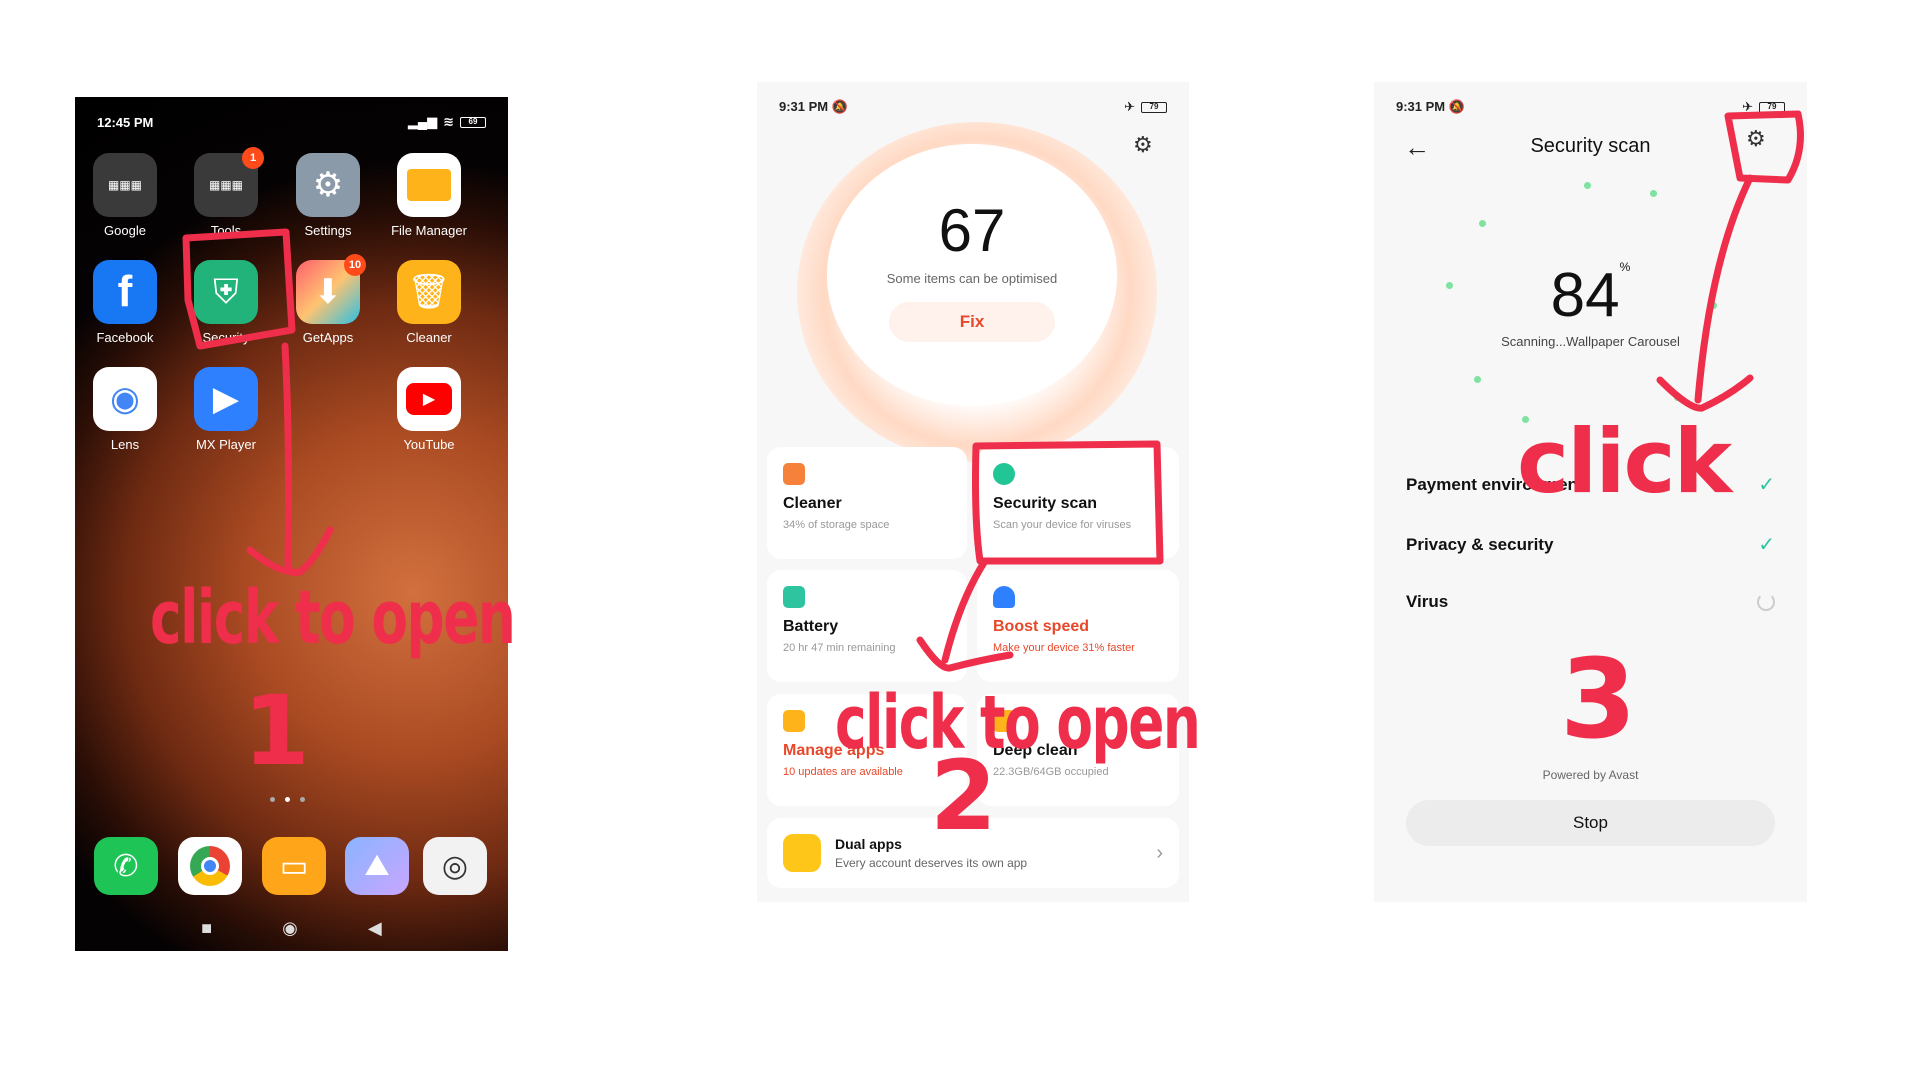  Describe the element at coordinates (291, 122) in the screenshot. I see `status-bar: 12:45 PM ▂▄▆ ≋ 69` at that location.